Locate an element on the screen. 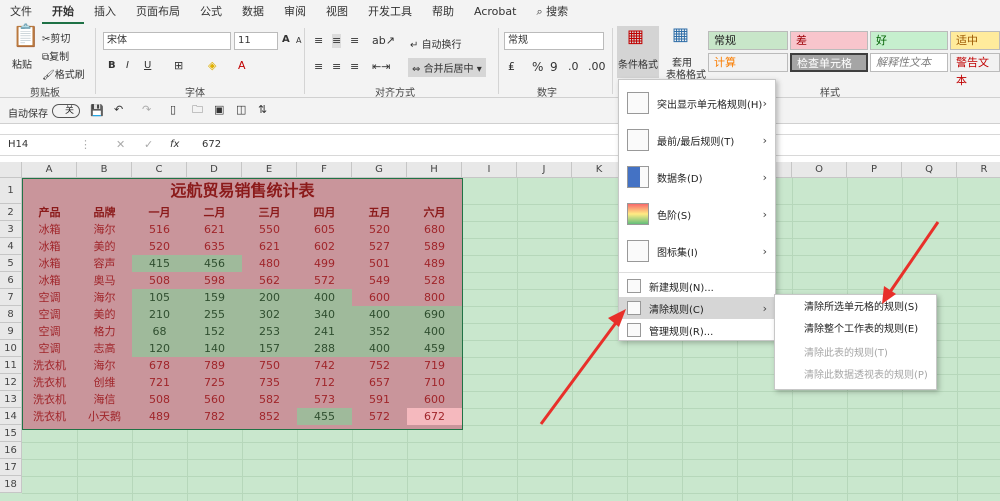 Image resolution: width=1000 pixels, height=501 pixels. arrow-to-submenu is located at coordinates (914, 257).